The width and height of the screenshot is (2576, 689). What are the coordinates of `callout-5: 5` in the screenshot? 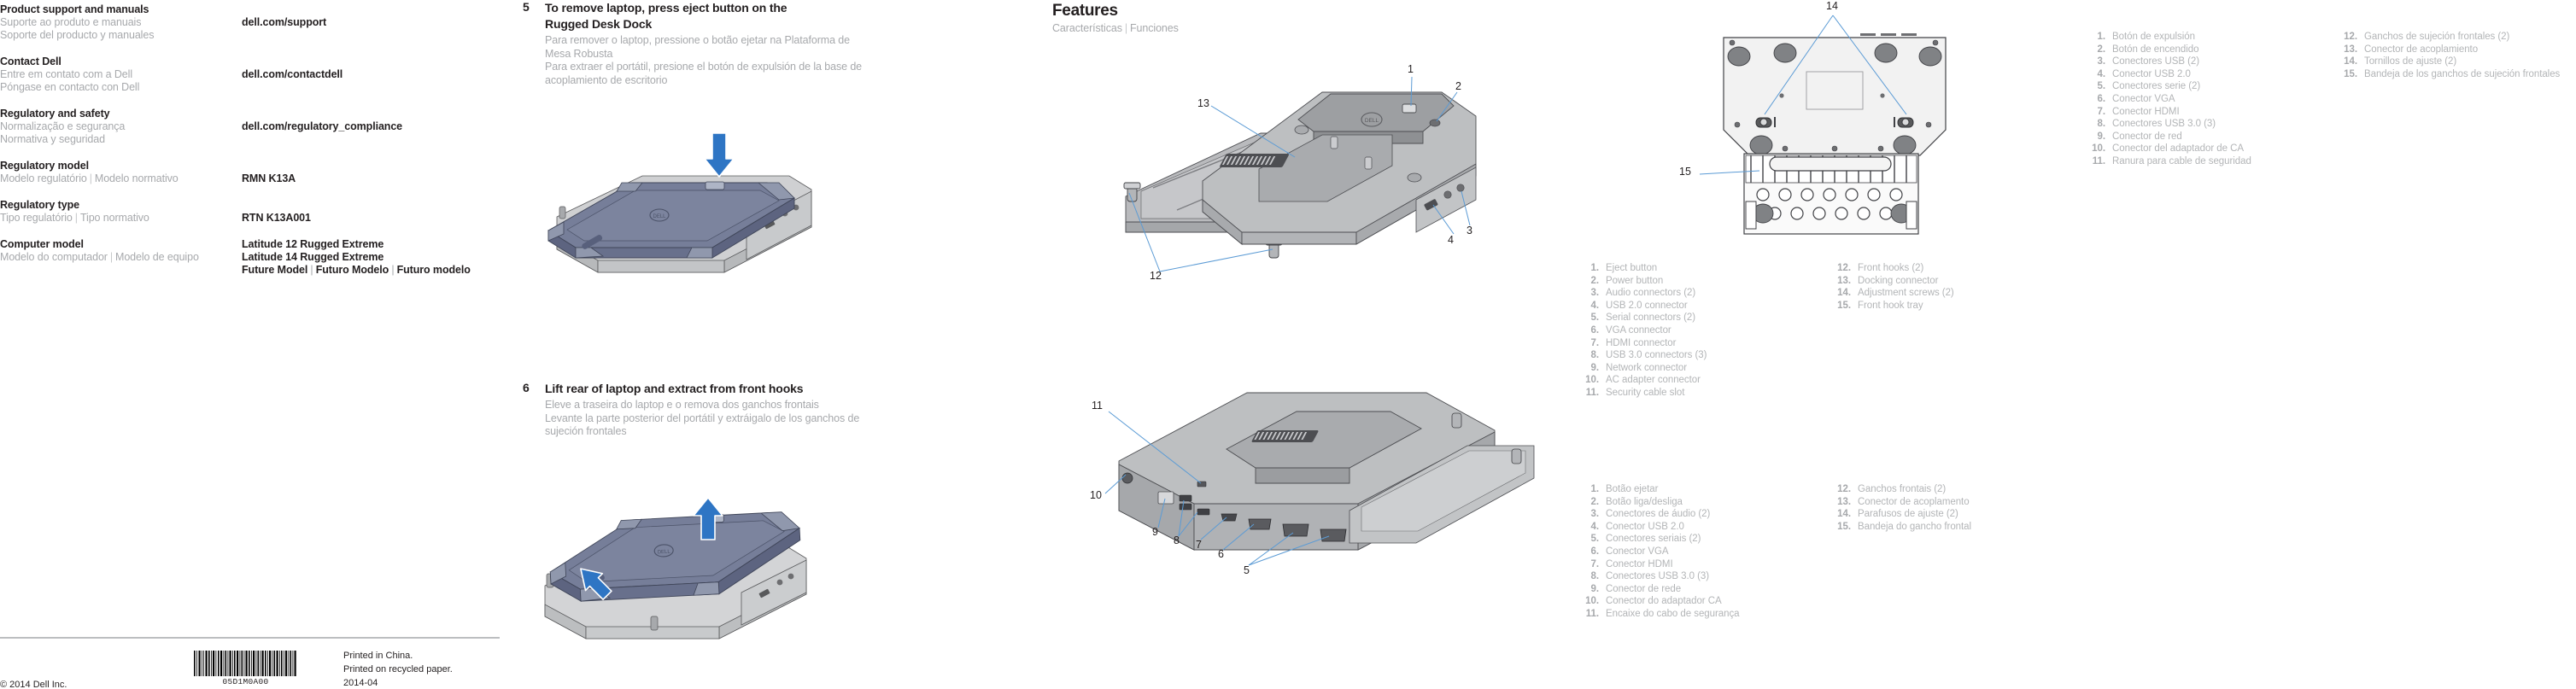 It's located at (1247, 570).